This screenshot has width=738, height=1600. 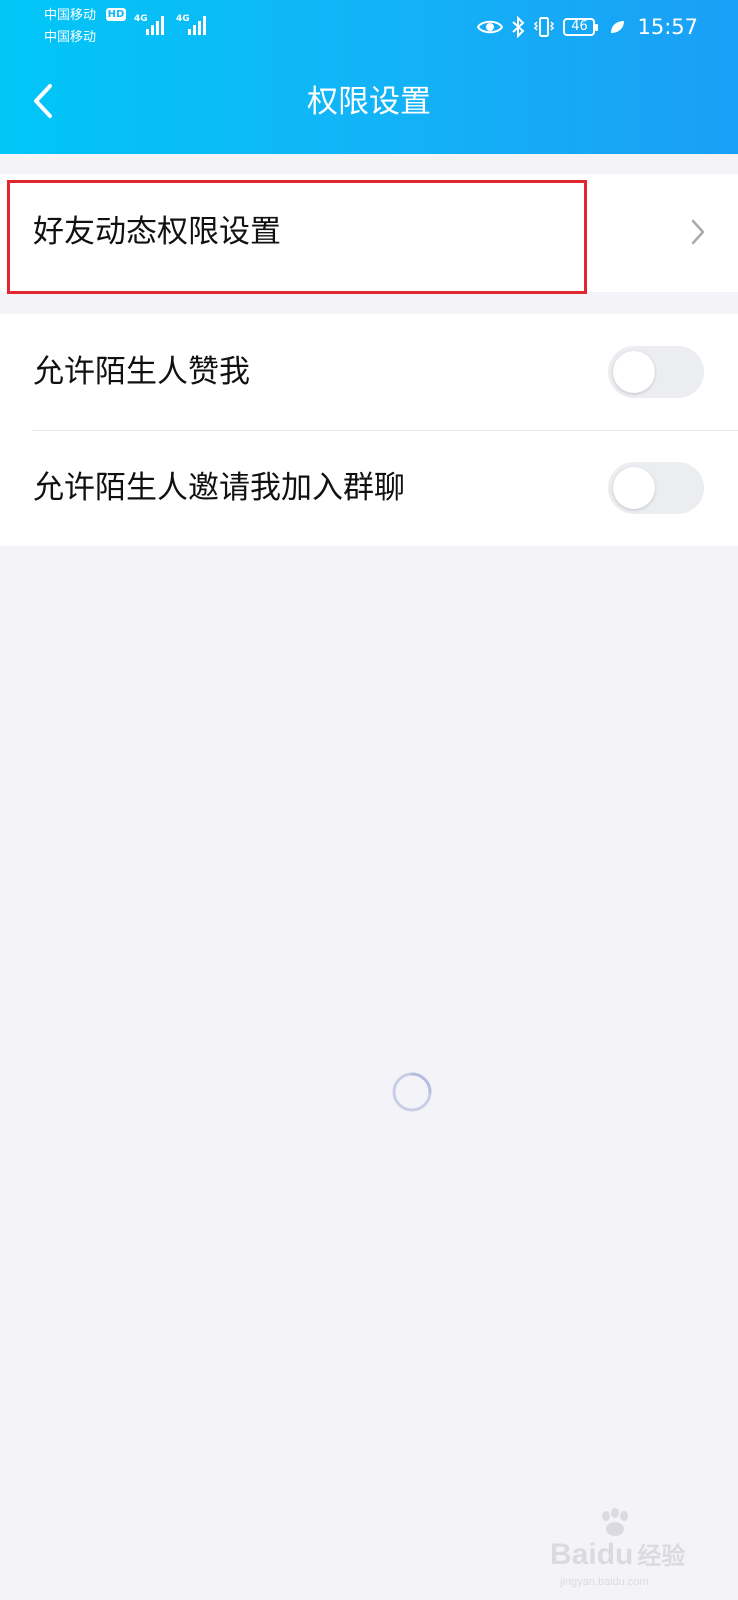 I want to click on status-icons: 46 15:57, so click(x=587, y=27).